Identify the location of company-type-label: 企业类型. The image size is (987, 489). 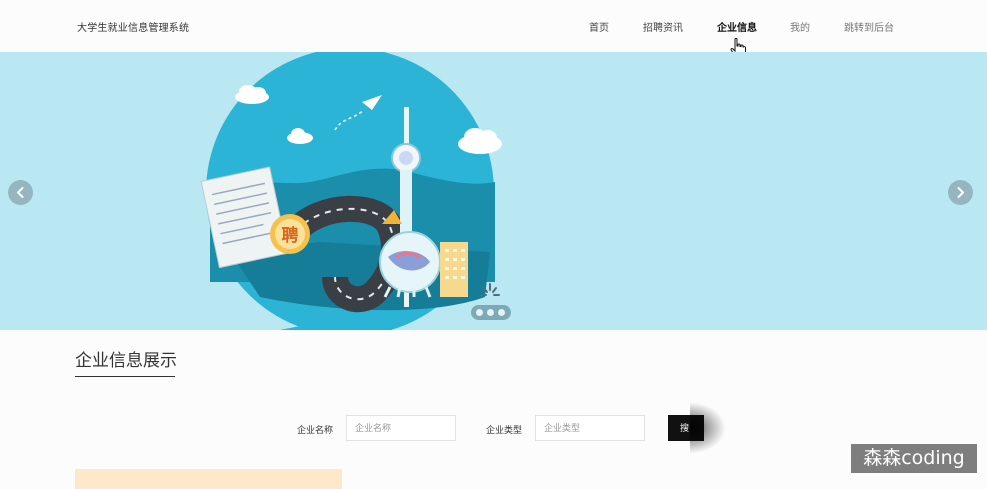
(504, 430).